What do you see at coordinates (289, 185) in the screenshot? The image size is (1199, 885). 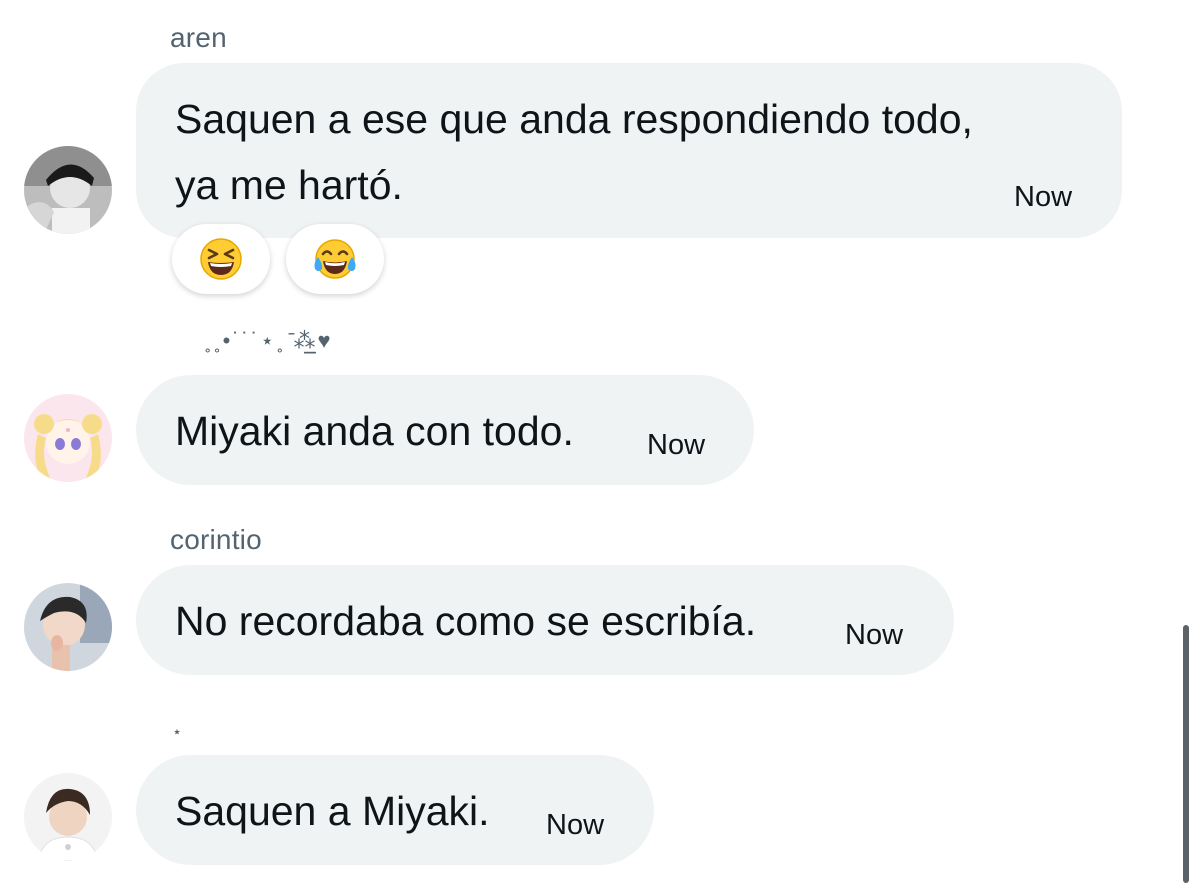 I see `message-text-line: ya me hartó.` at bounding box center [289, 185].